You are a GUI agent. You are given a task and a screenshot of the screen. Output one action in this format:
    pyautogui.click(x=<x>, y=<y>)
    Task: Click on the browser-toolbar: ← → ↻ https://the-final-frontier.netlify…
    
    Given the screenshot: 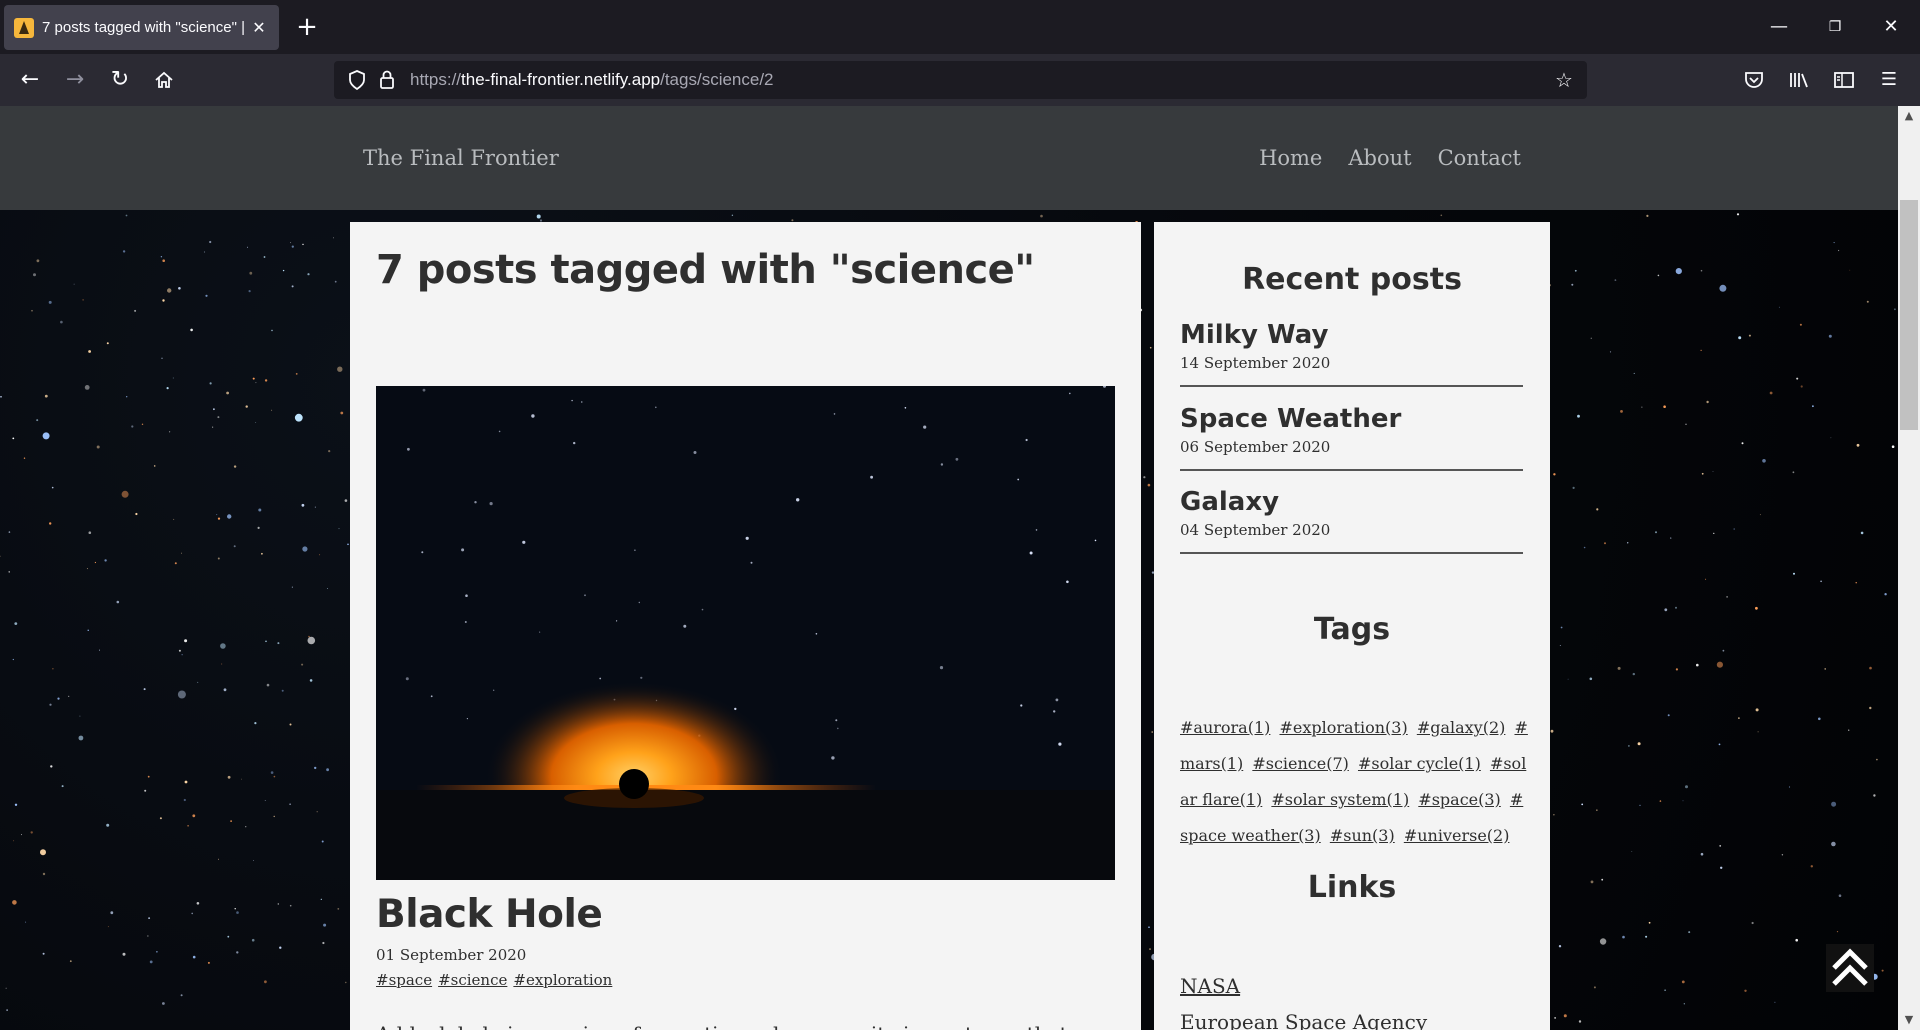 What is the action you would take?
    pyautogui.click(x=960, y=80)
    